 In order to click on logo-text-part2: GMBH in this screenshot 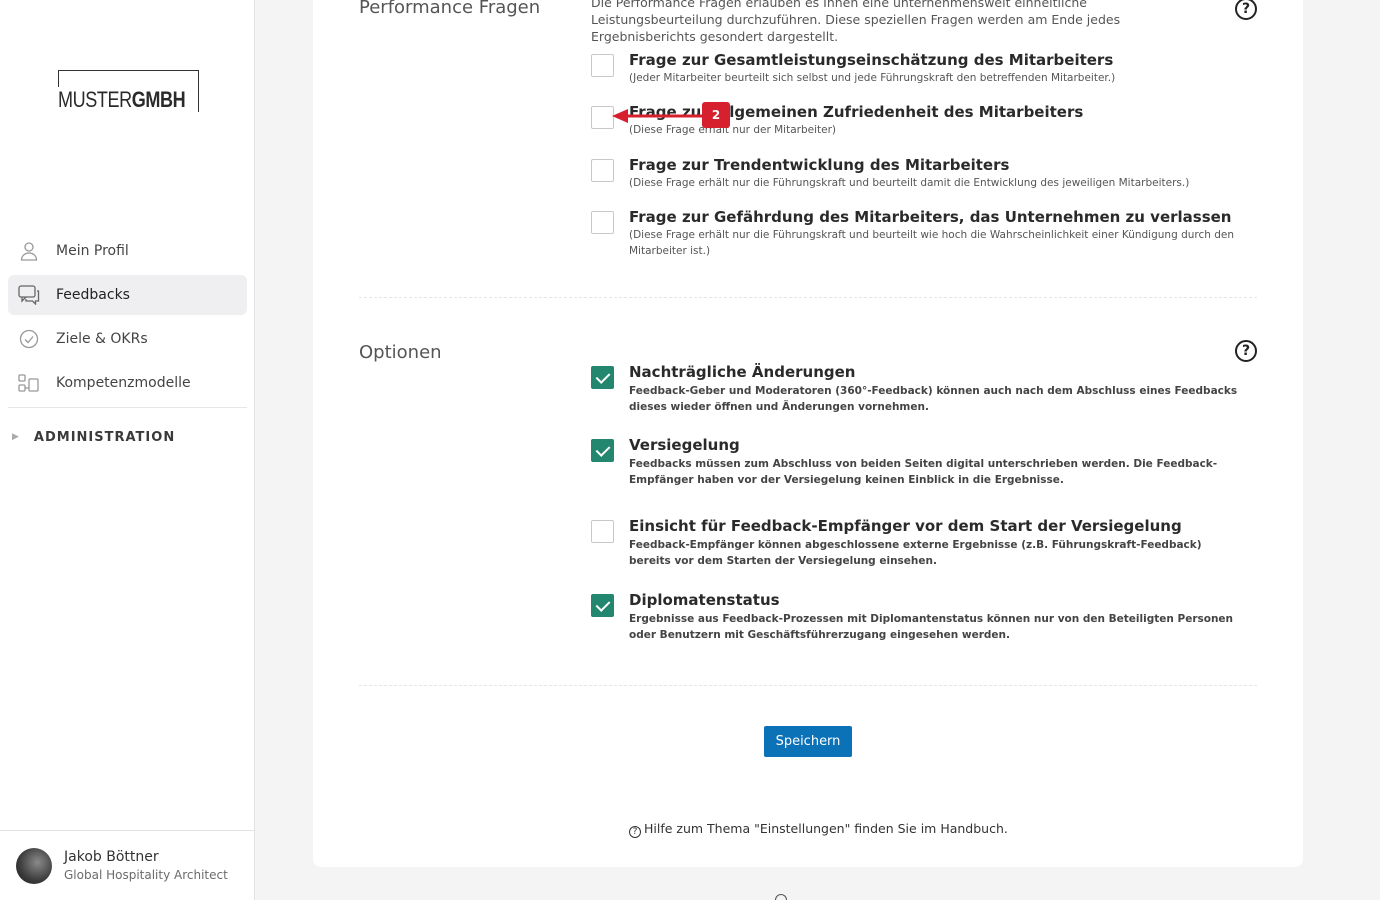, I will do `click(158, 99)`.